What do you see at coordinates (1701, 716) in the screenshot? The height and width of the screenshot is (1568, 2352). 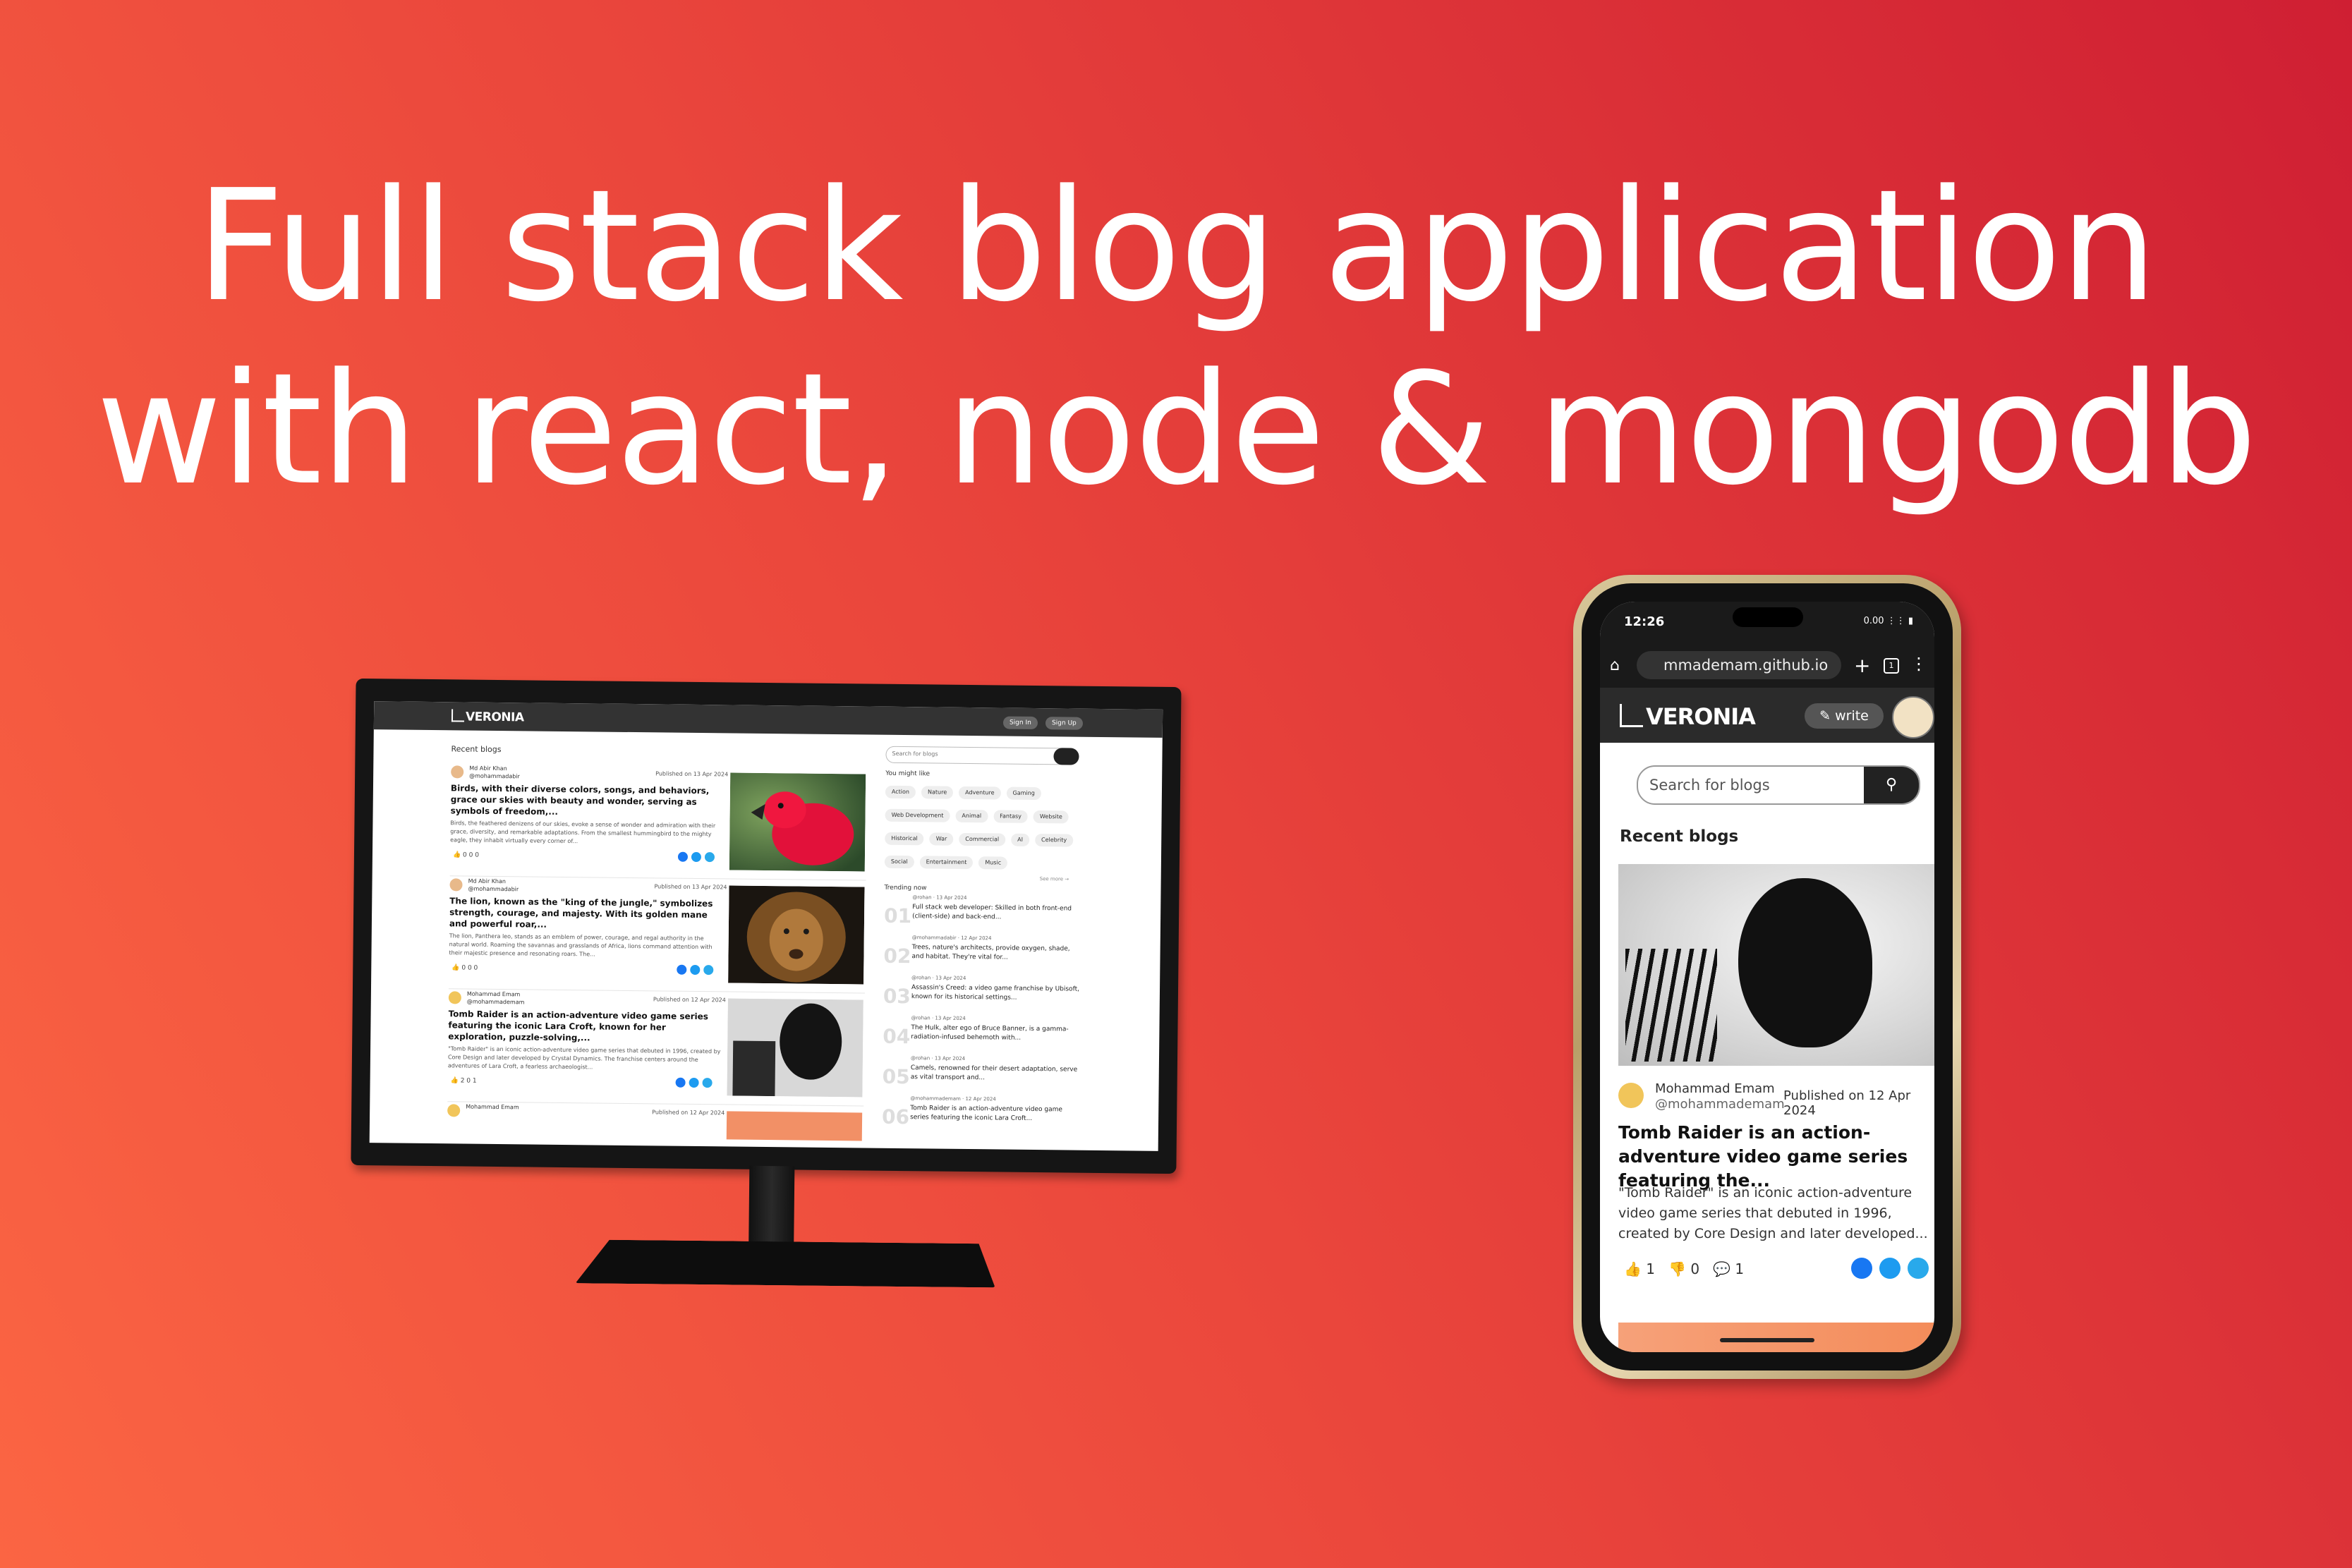 I see `brand-name: VERONIA` at bounding box center [1701, 716].